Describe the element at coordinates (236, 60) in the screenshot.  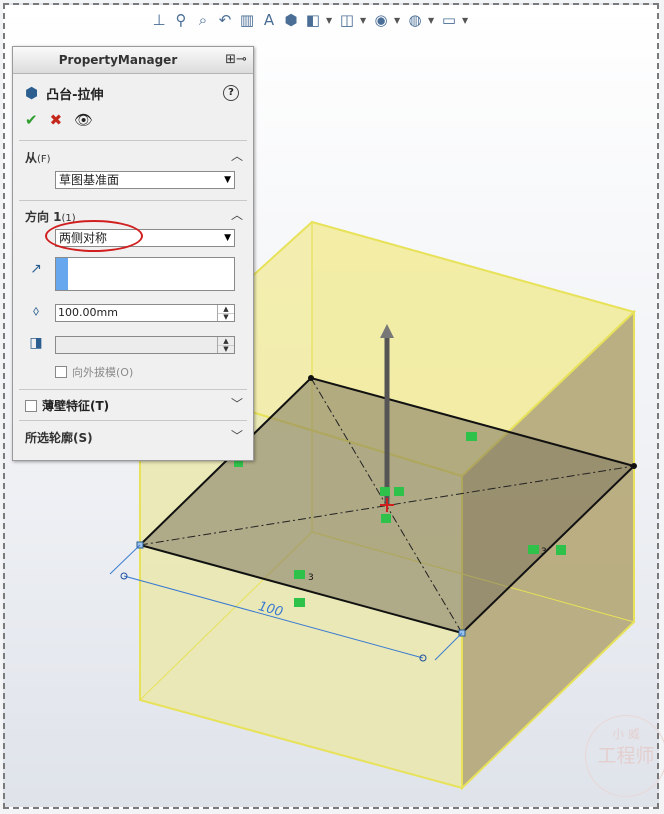
I see `pin-icon: ⊞⊸` at that location.